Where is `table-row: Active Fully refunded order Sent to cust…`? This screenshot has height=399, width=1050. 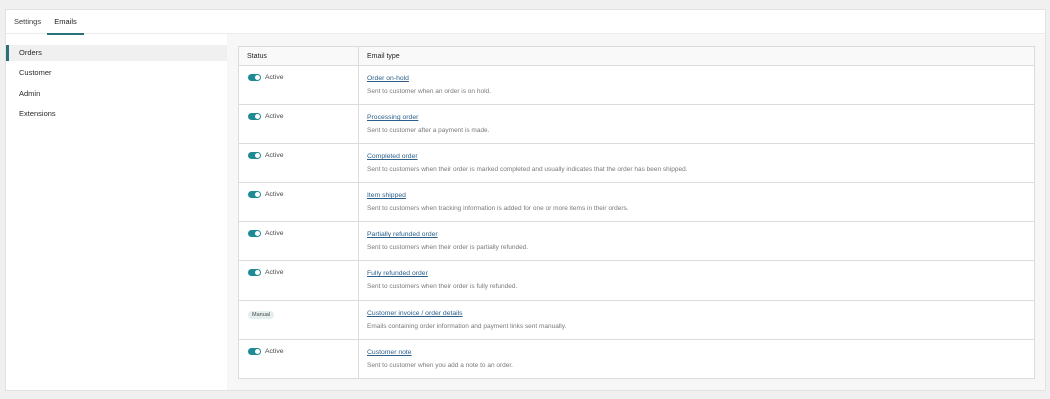
table-row: Active Fully refunded order Sent to cust… is located at coordinates (636, 280).